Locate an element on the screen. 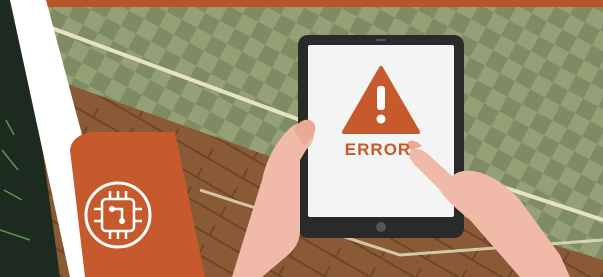 This screenshot has width=603, height=277. top-banner-bar is located at coordinates (301, 3).